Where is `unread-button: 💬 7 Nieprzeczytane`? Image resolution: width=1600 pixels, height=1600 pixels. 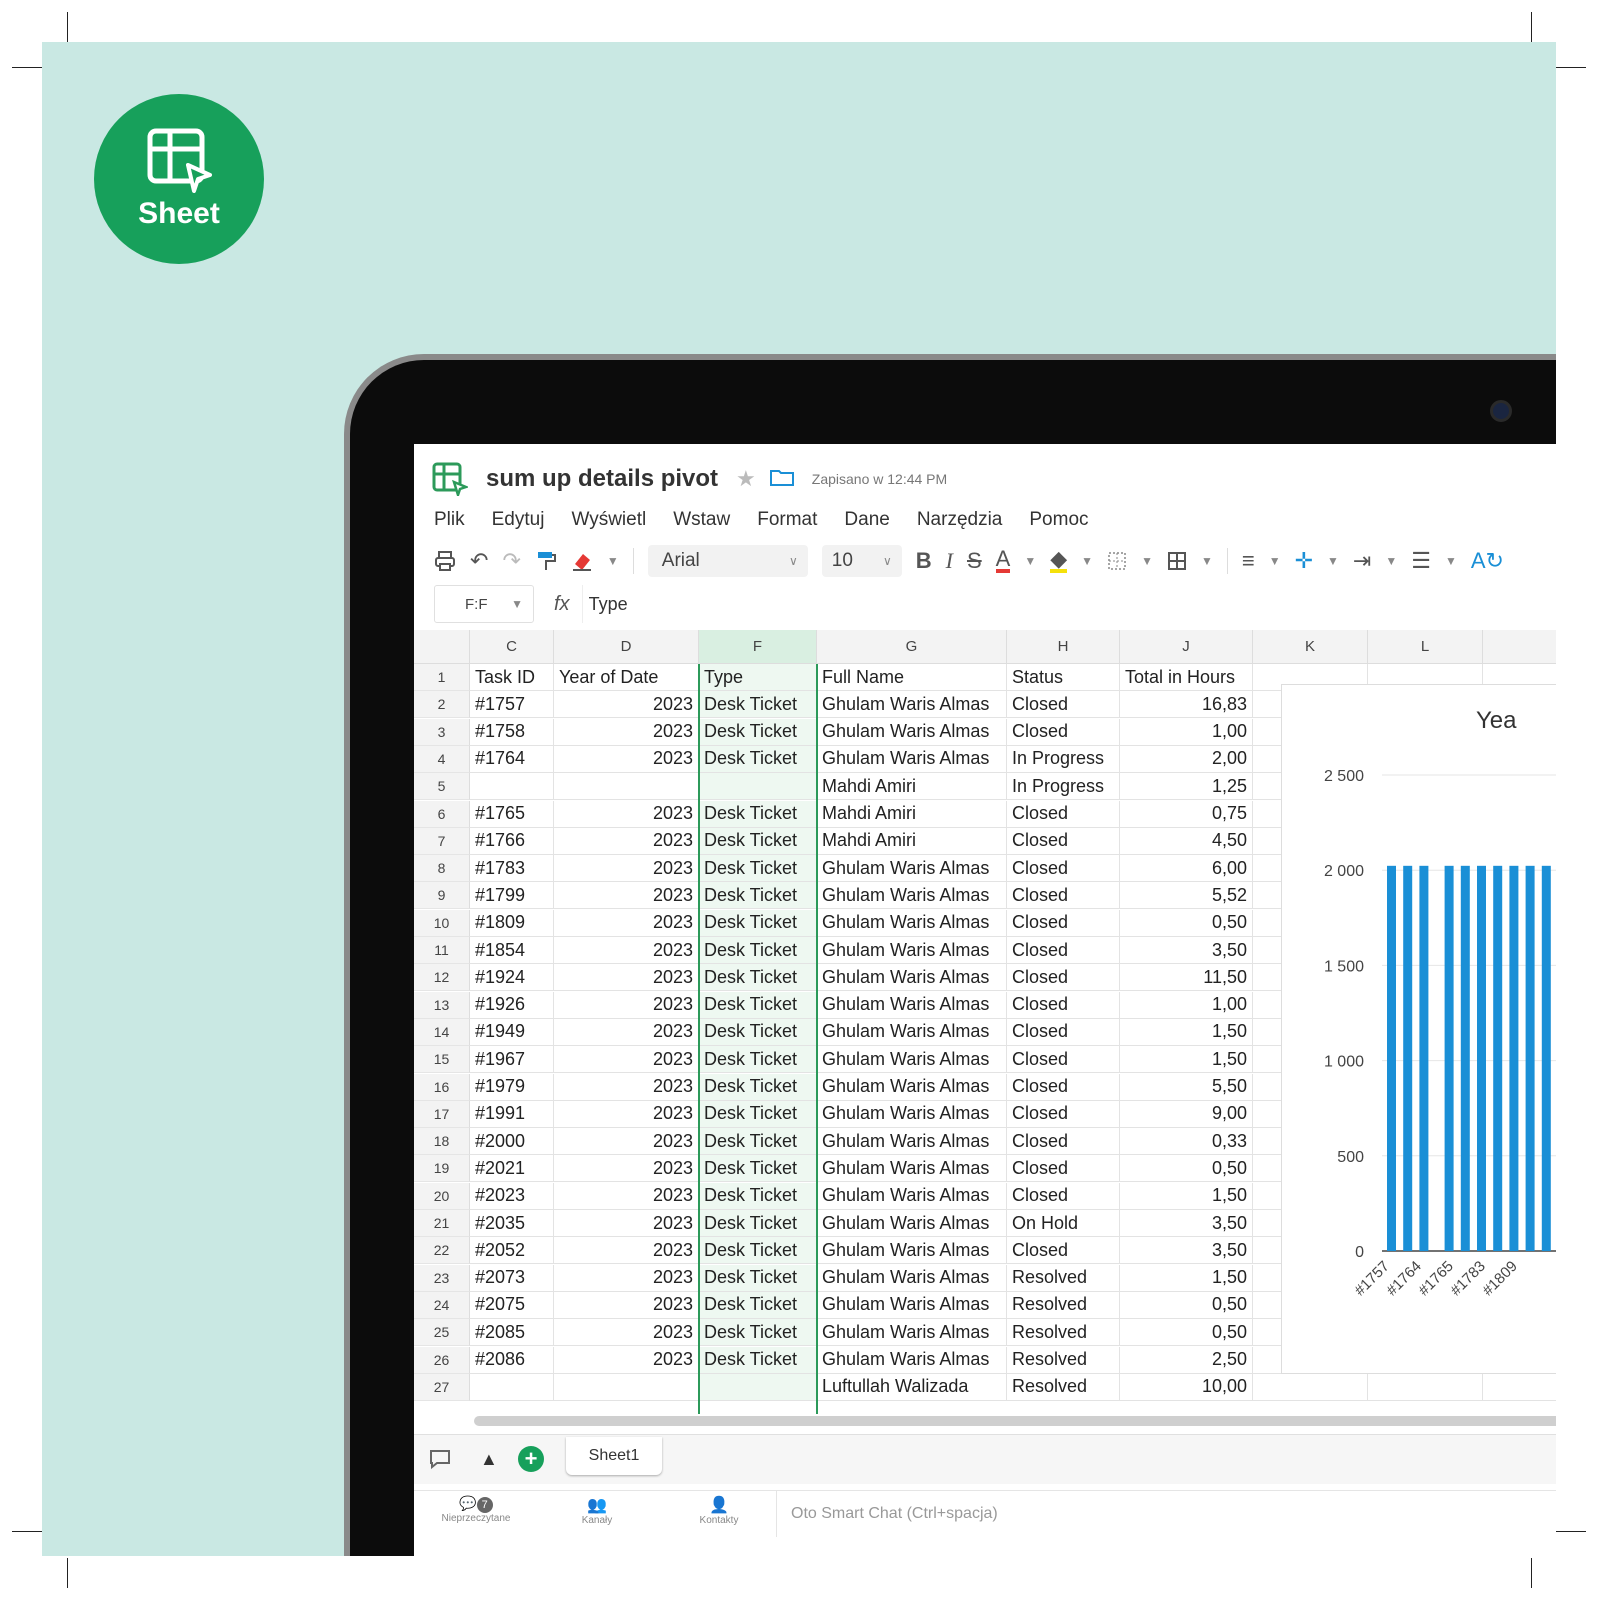 unread-button: 💬 7 Nieprzeczytane is located at coordinates (476, 1509).